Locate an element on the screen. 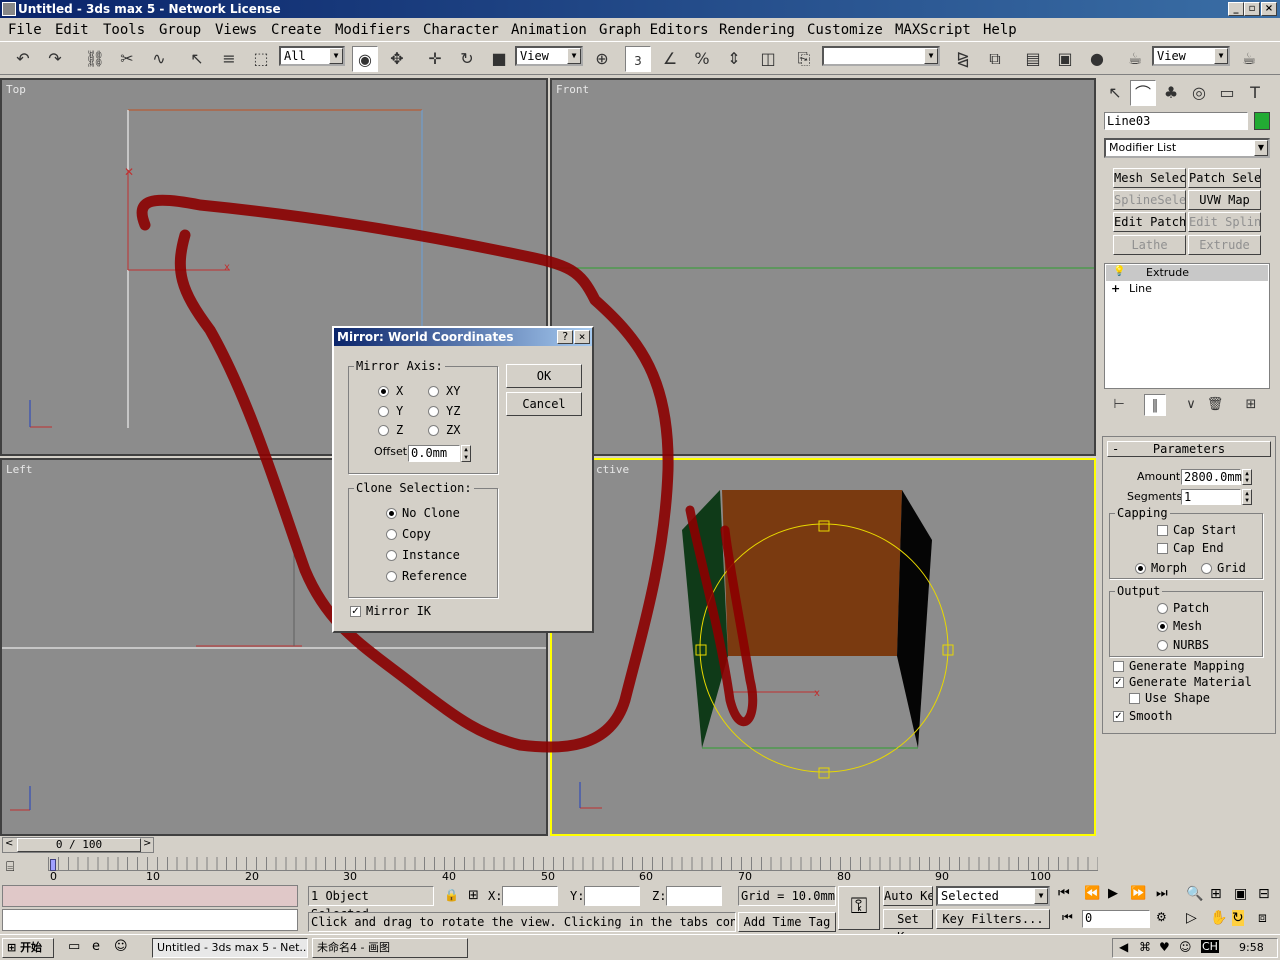 This screenshot has height=960, width=1280. smooth-checkbox: ✓ is located at coordinates (1118, 716).